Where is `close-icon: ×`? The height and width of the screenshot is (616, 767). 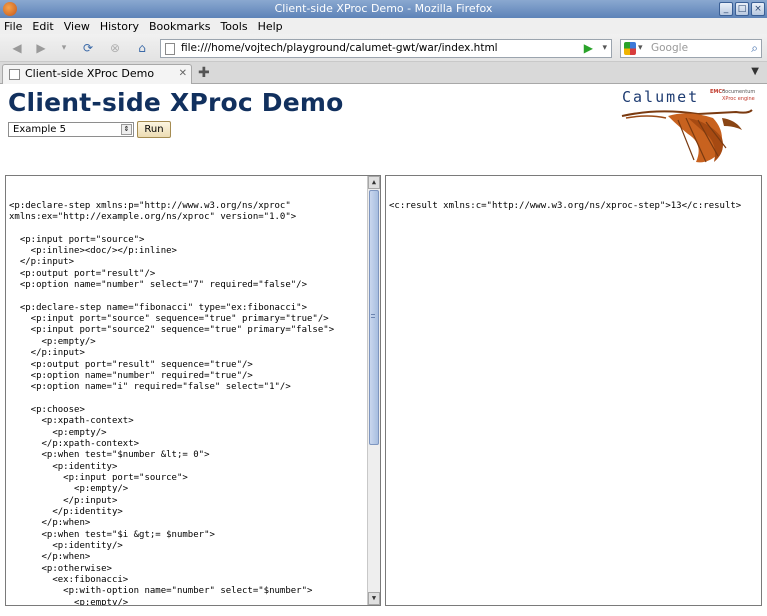 close-icon: × is located at coordinates (758, 9).